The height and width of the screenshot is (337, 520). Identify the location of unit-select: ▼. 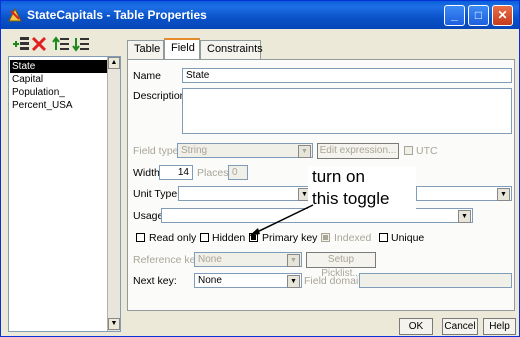
(464, 193).